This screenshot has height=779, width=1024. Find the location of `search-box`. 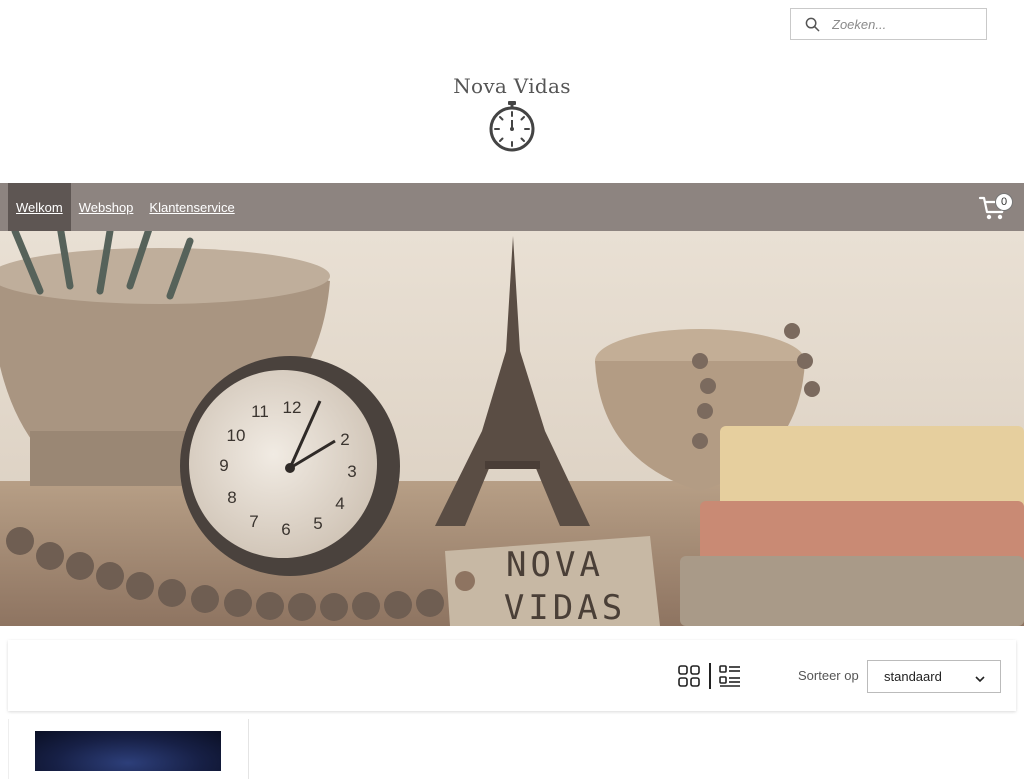

search-box is located at coordinates (888, 24).